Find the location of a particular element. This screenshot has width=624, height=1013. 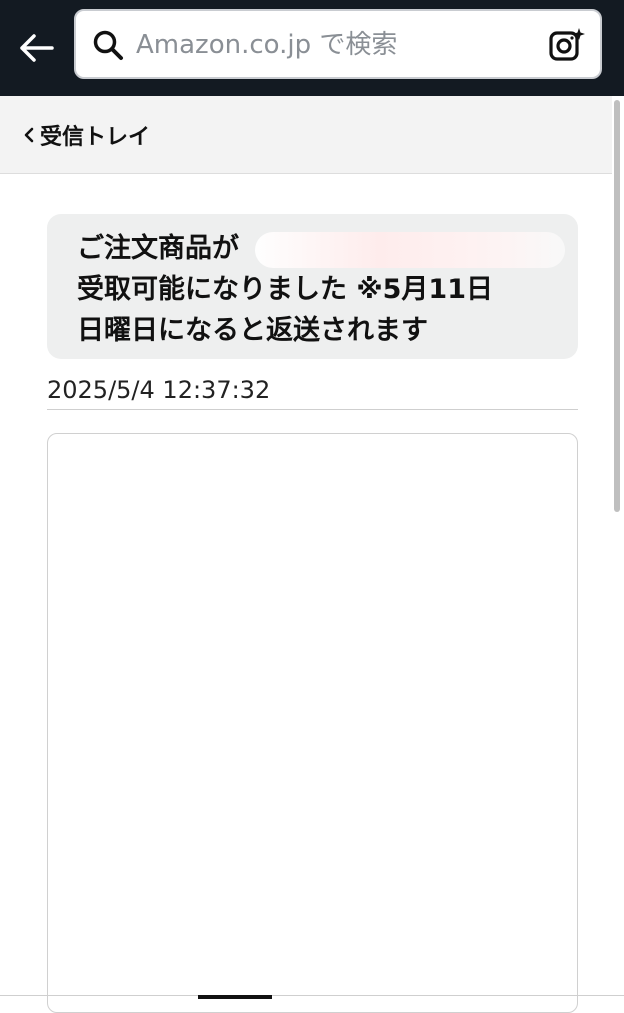

arrow-left-icon is located at coordinates (37, 48).